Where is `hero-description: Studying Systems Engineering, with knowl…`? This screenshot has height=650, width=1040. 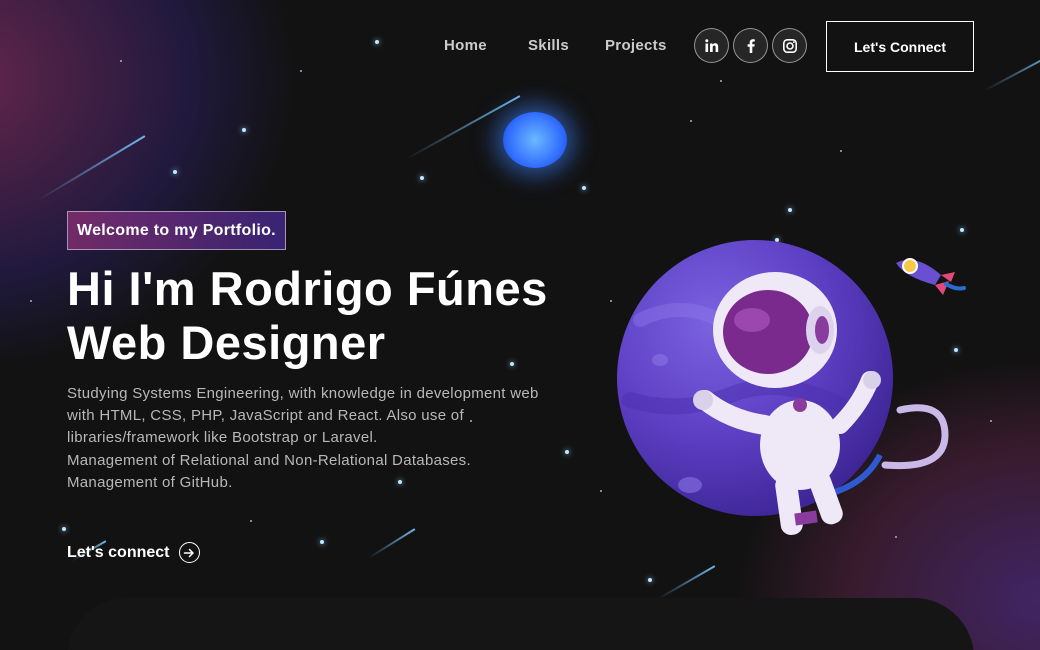
hero-description: Studying Systems Engineering, with knowl… is located at coordinates (327, 438).